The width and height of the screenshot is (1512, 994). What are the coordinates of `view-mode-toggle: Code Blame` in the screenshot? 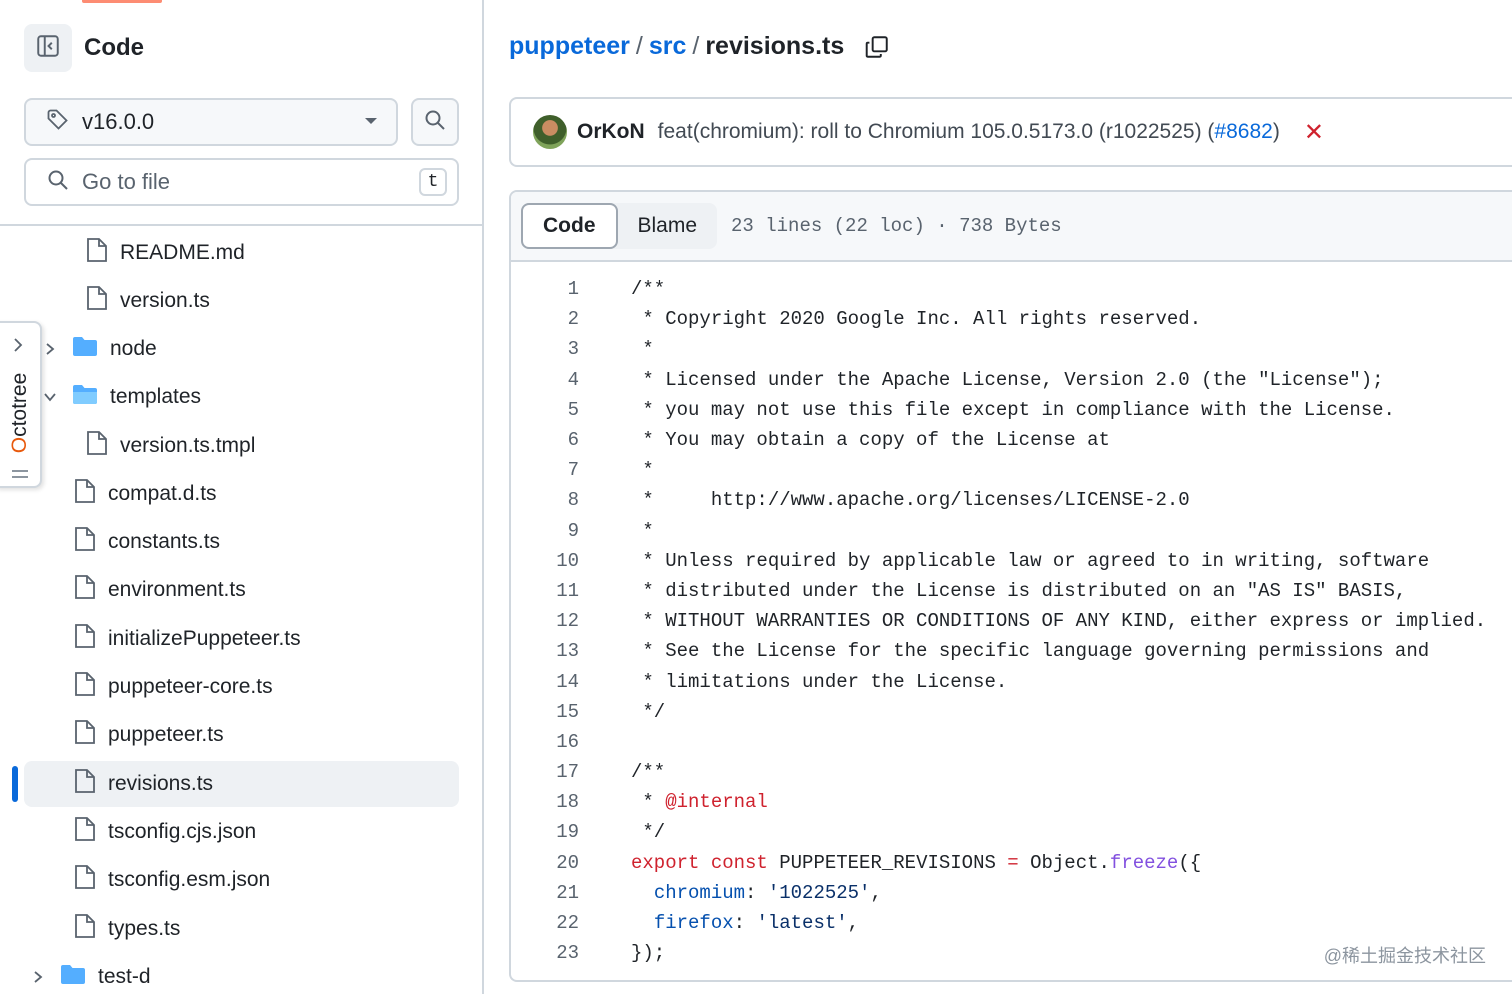 It's located at (619, 226).